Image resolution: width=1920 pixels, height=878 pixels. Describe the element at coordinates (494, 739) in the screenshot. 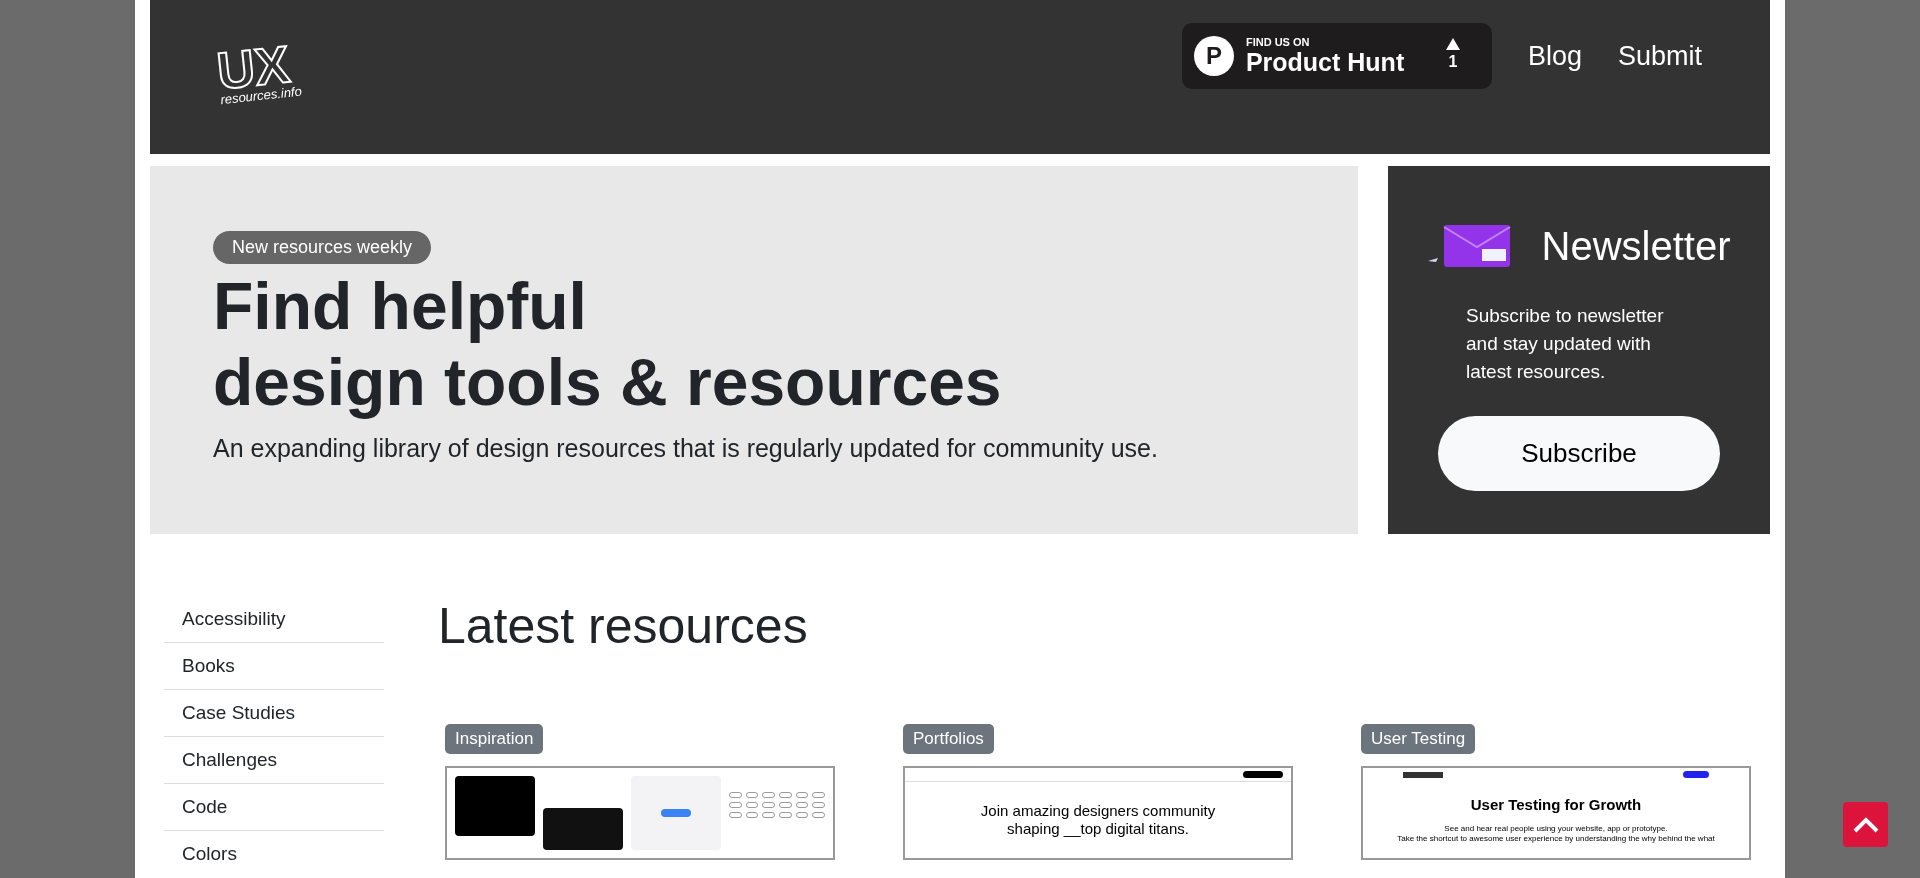

I see `category-tag: Inspiration` at that location.